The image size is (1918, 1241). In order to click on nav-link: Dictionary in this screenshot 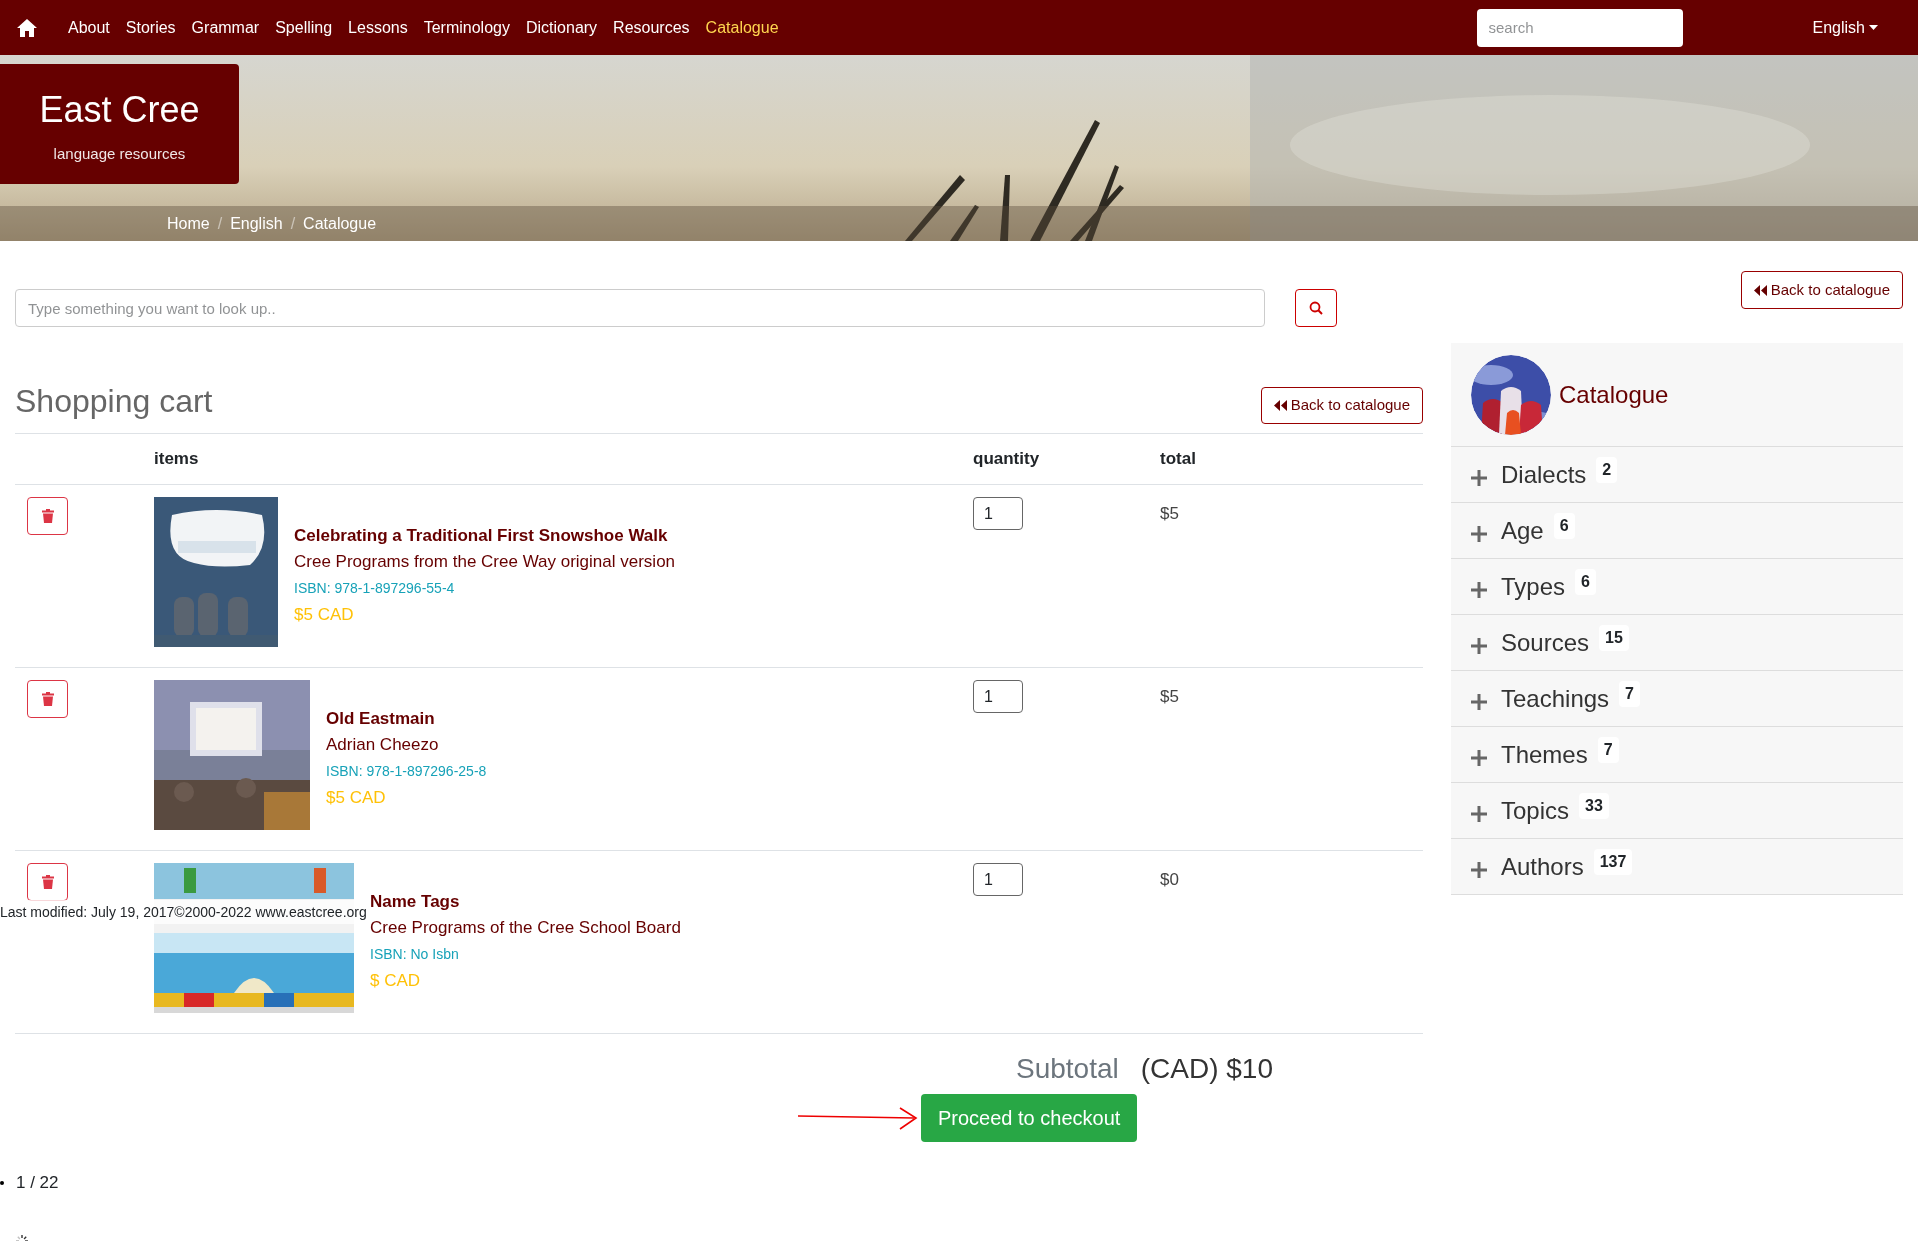, I will do `click(561, 27)`.